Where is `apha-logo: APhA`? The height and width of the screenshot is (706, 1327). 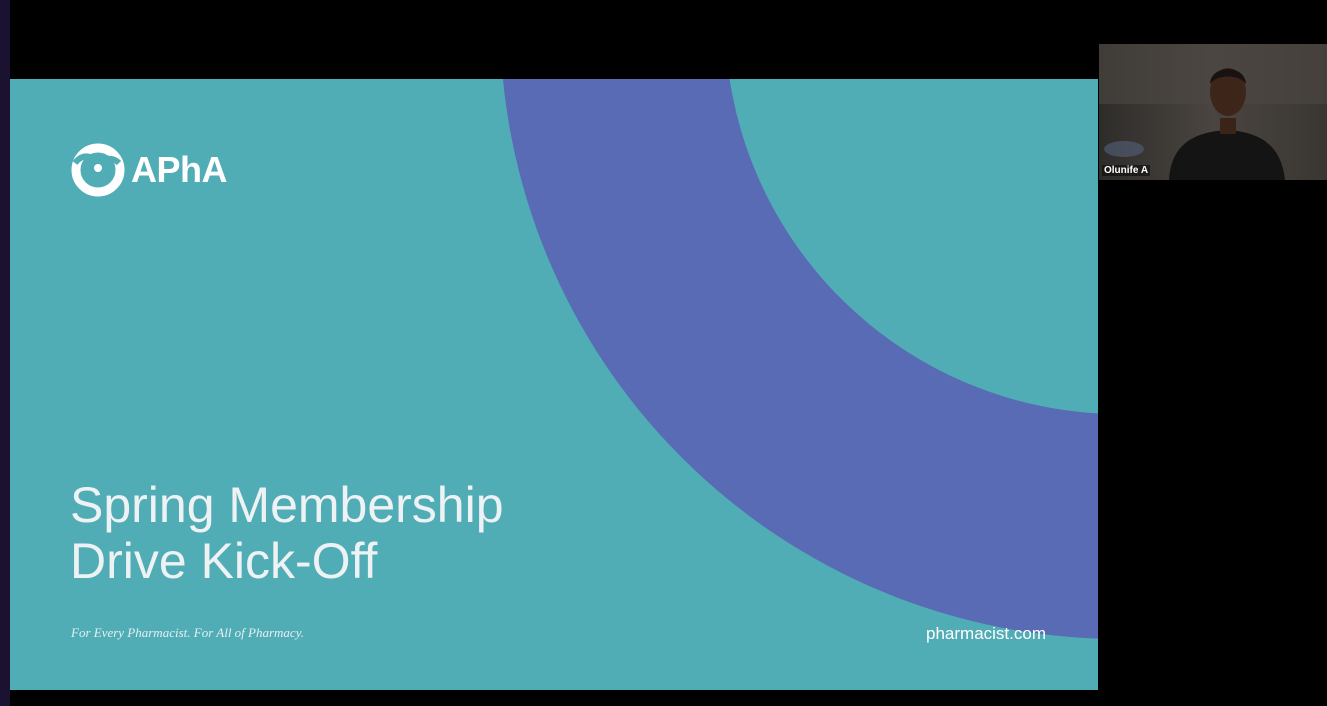 apha-logo: APhA is located at coordinates (149, 170).